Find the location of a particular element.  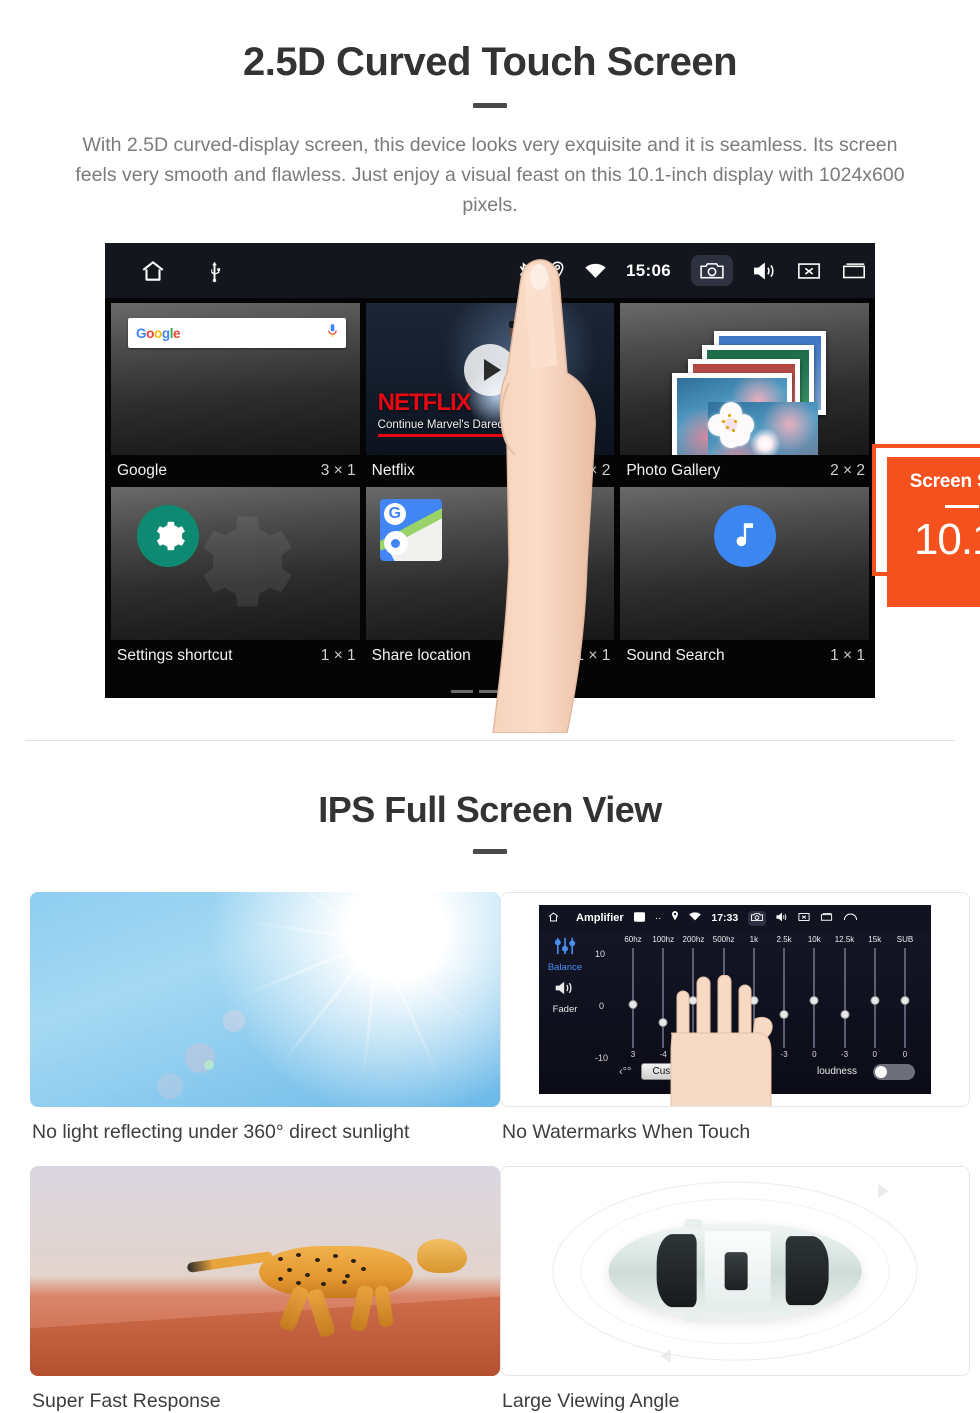

google-search-bar: Google is located at coordinates (237, 333).